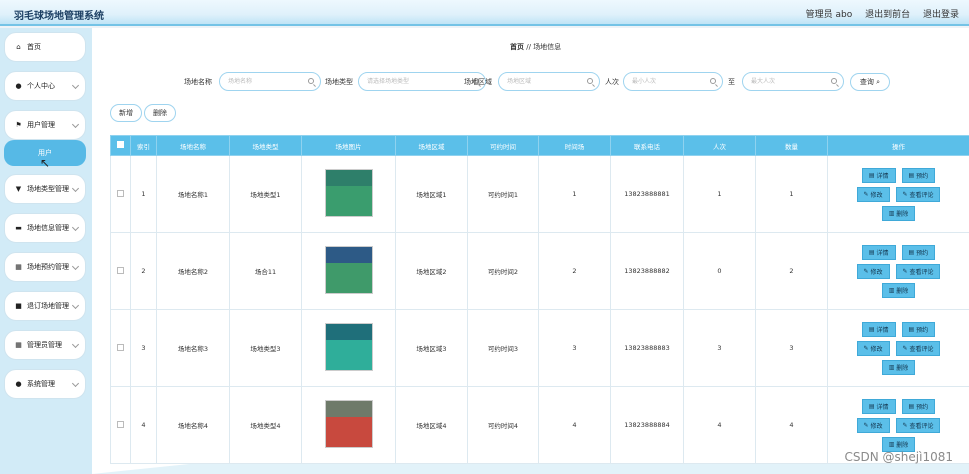 The width and height of the screenshot is (969, 474). What do you see at coordinates (270, 81) in the screenshot?
I see `name-filter-input: 场地名称` at bounding box center [270, 81].